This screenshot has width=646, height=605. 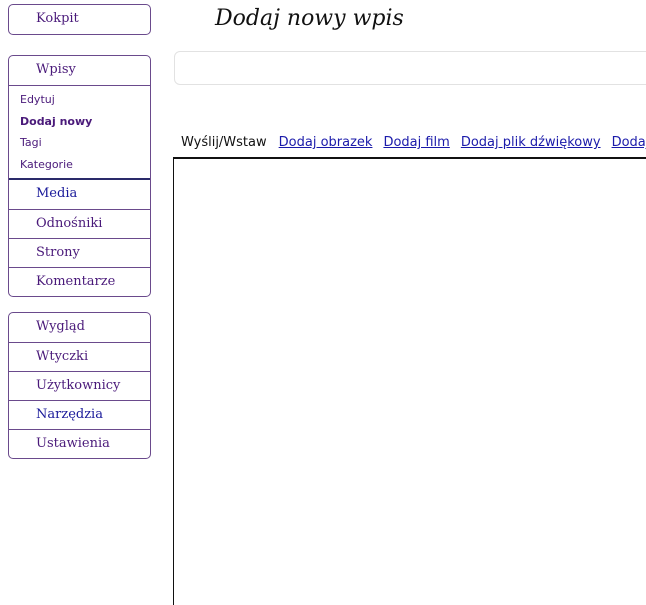 What do you see at coordinates (79, 252) in the screenshot?
I see `menu-item-pages: Strony` at bounding box center [79, 252].